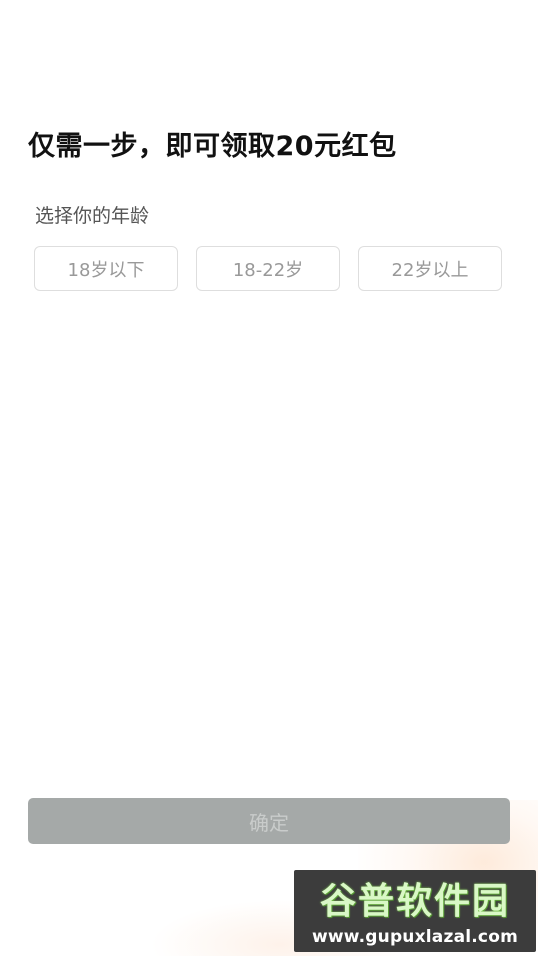 The width and height of the screenshot is (538, 956). I want to click on watermark-logo: 谷普软件园 www.gupuxlazal.com, so click(415, 911).